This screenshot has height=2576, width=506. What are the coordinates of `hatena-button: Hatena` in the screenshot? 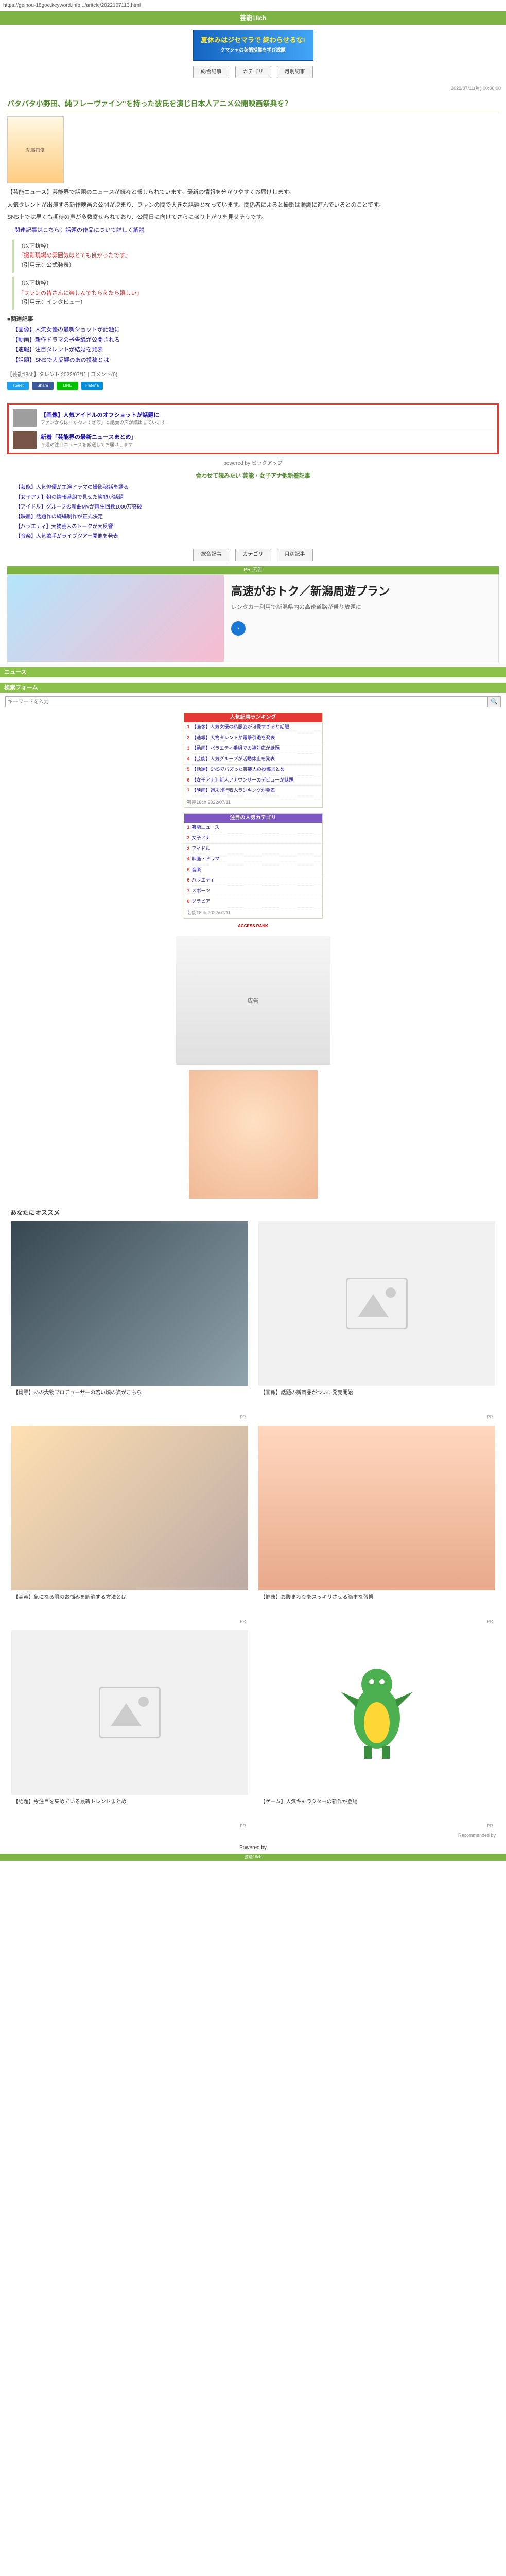 It's located at (92, 386).